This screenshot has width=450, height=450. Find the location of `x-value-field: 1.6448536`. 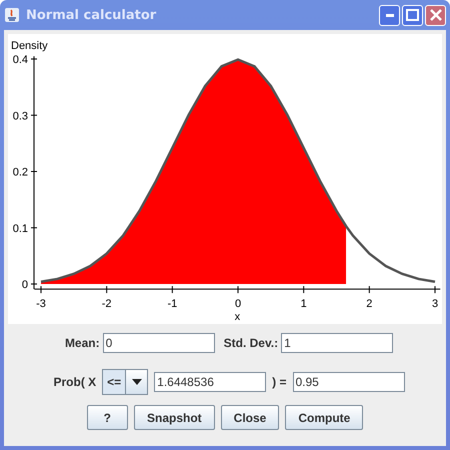

x-value-field: 1.6448536 is located at coordinates (210, 382).